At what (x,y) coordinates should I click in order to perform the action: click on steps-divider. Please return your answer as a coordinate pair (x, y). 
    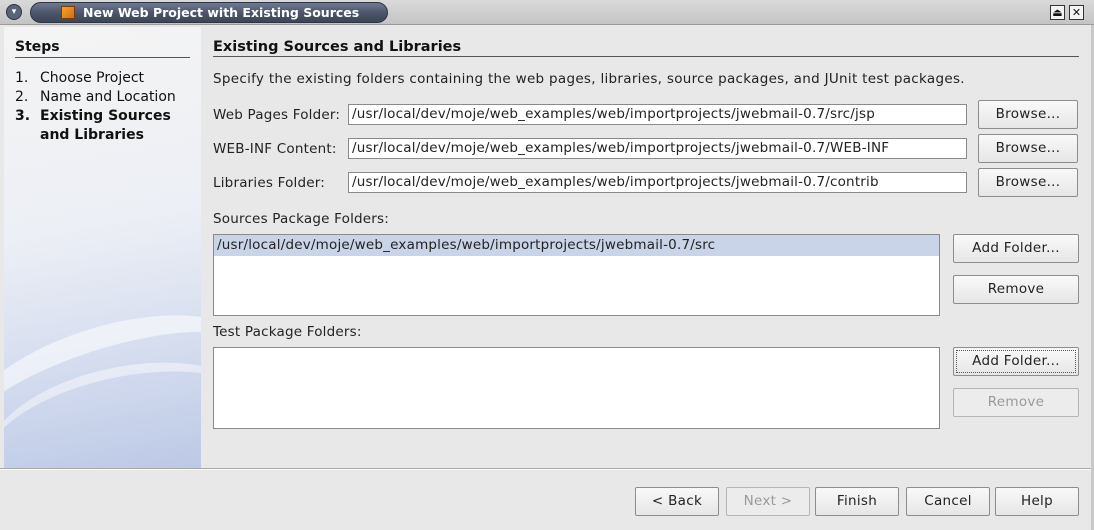
    Looking at the image, I should click on (102, 57).